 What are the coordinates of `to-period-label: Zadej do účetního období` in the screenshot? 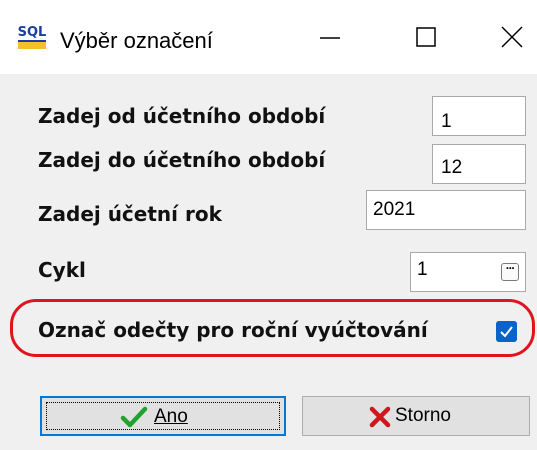 It's located at (182, 160).